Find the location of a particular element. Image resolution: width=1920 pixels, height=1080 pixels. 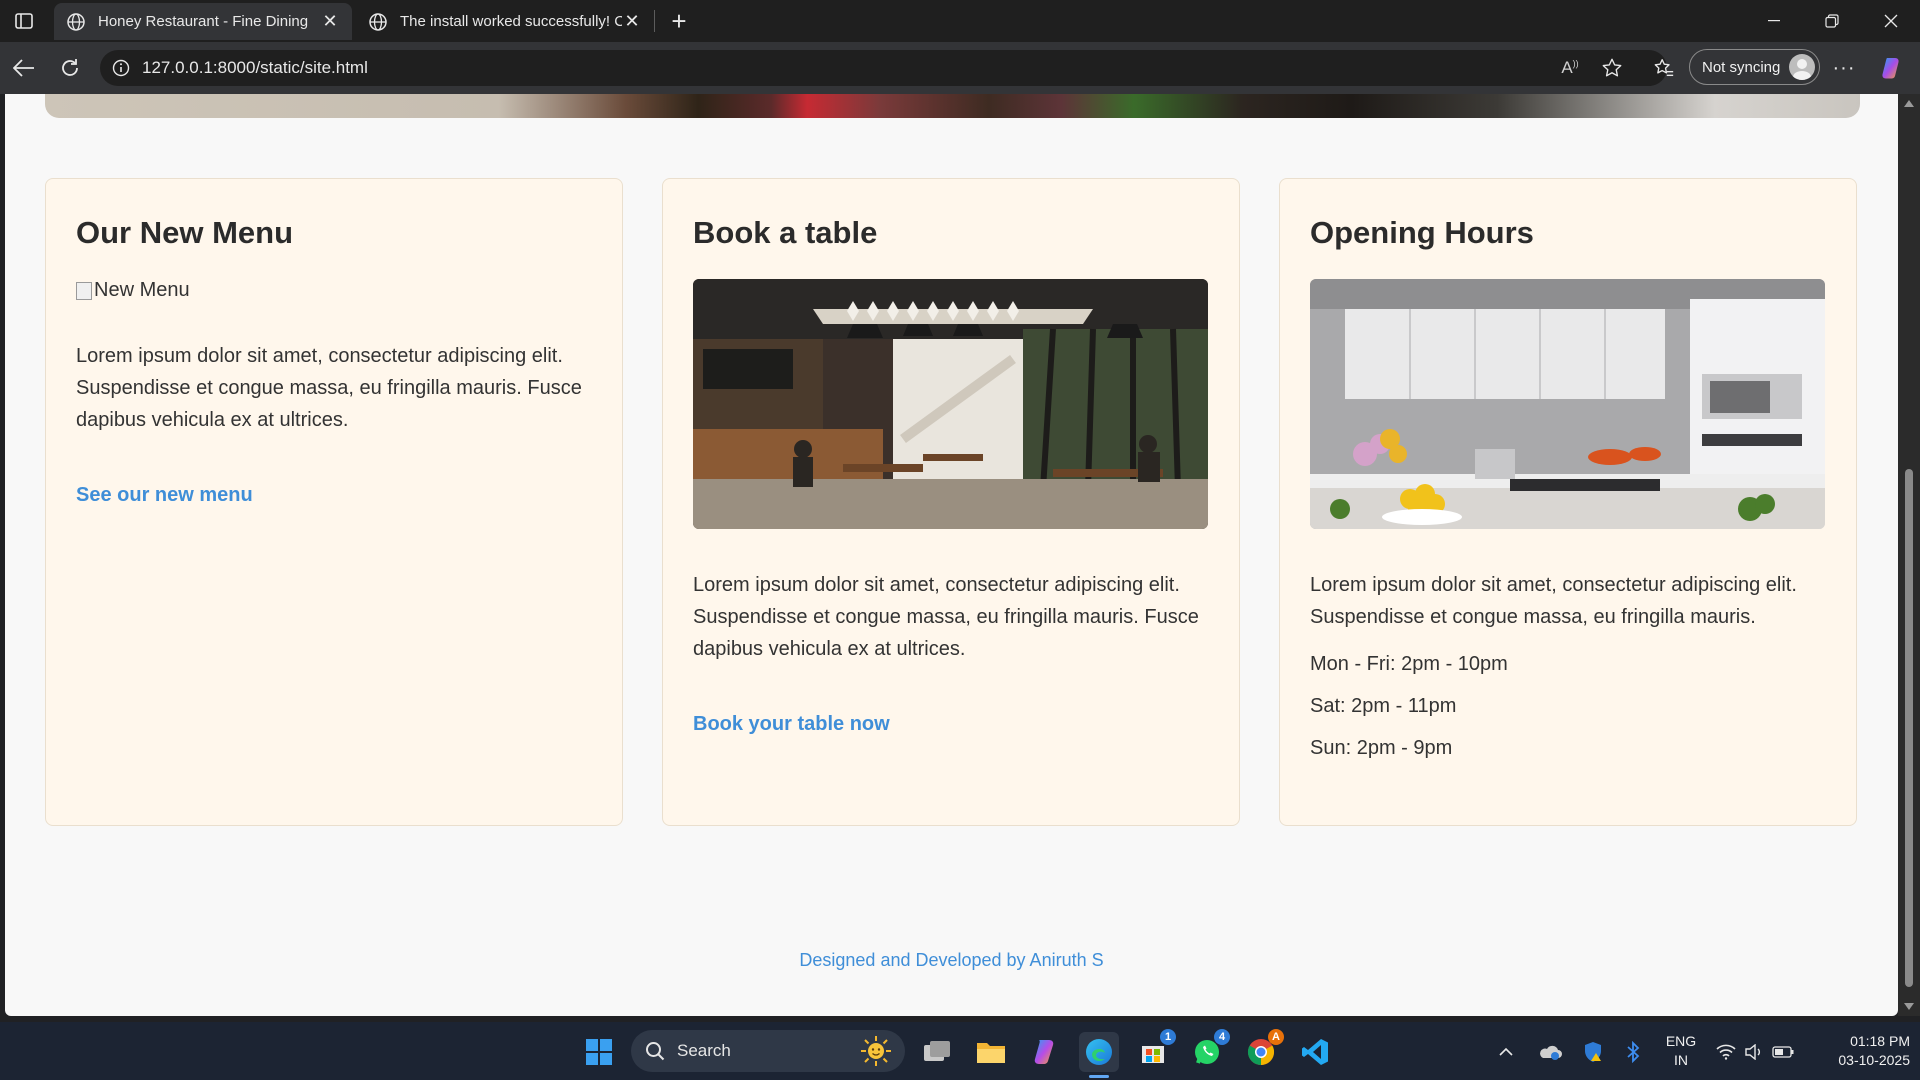

task-view-icon is located at coordinates (937, 1052).